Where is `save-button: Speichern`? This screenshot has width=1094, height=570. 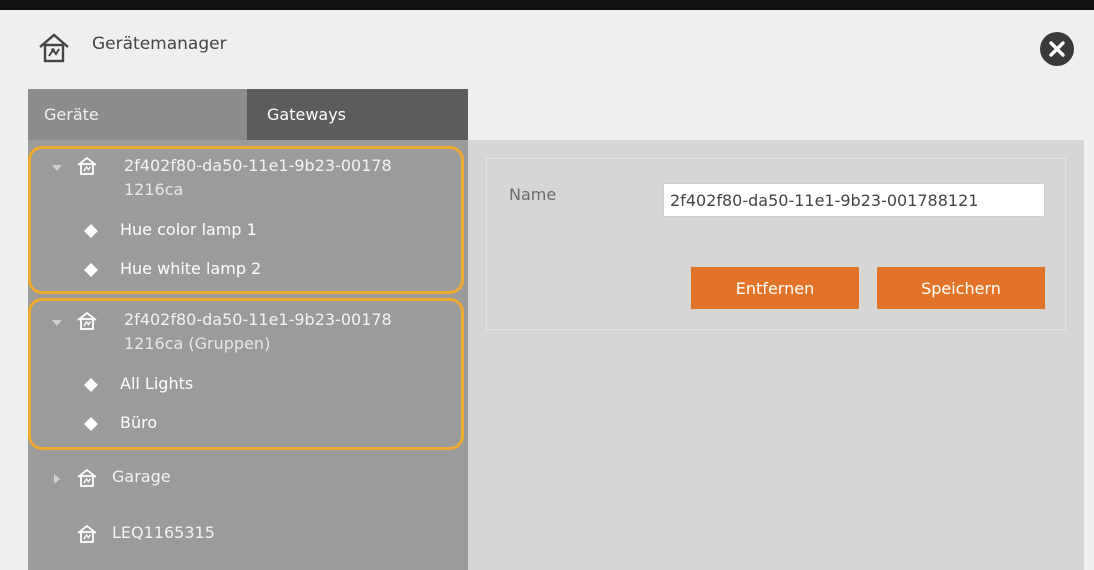 save-button: Speichern is located at coordinates (961, 288).